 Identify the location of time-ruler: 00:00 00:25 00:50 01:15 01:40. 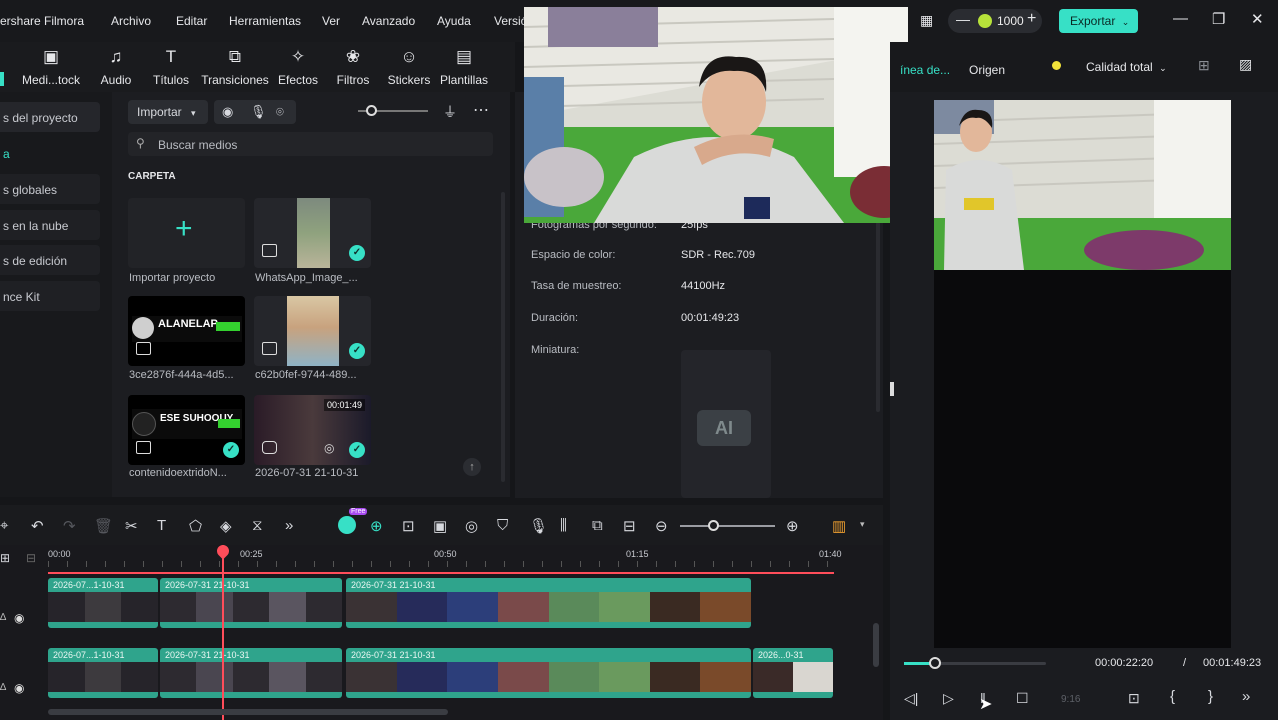
(458, 556).